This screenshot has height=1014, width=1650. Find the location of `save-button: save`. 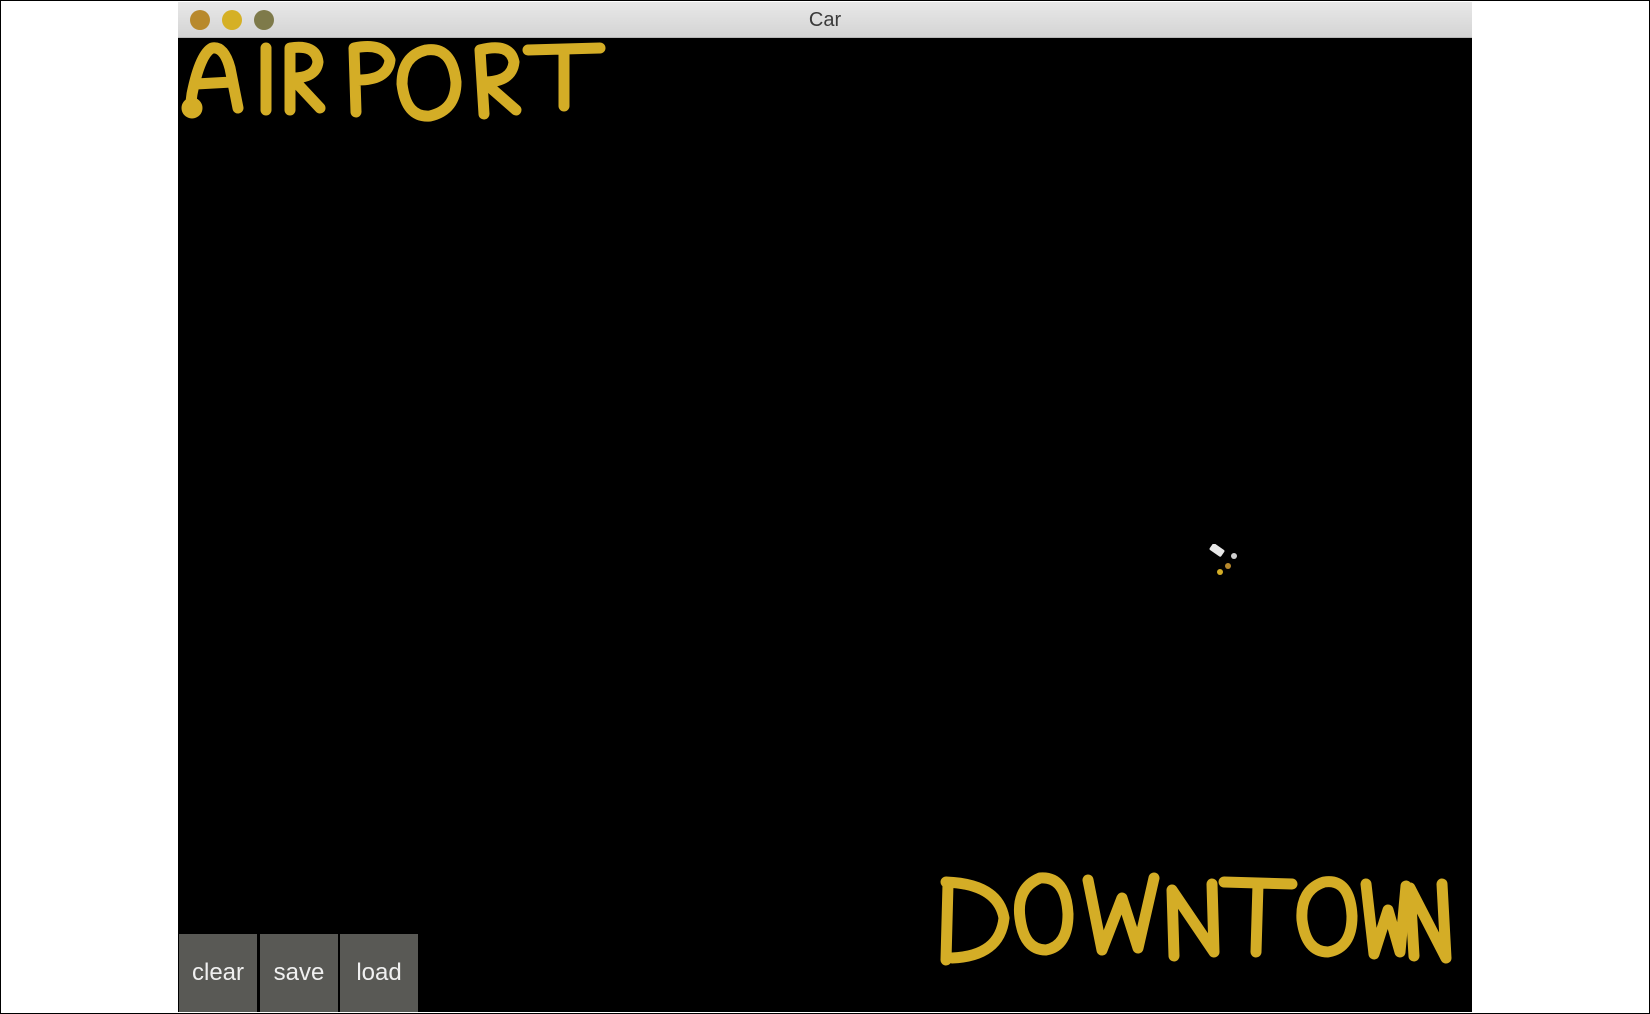

save-button: save is located at coordinates (299, 973).